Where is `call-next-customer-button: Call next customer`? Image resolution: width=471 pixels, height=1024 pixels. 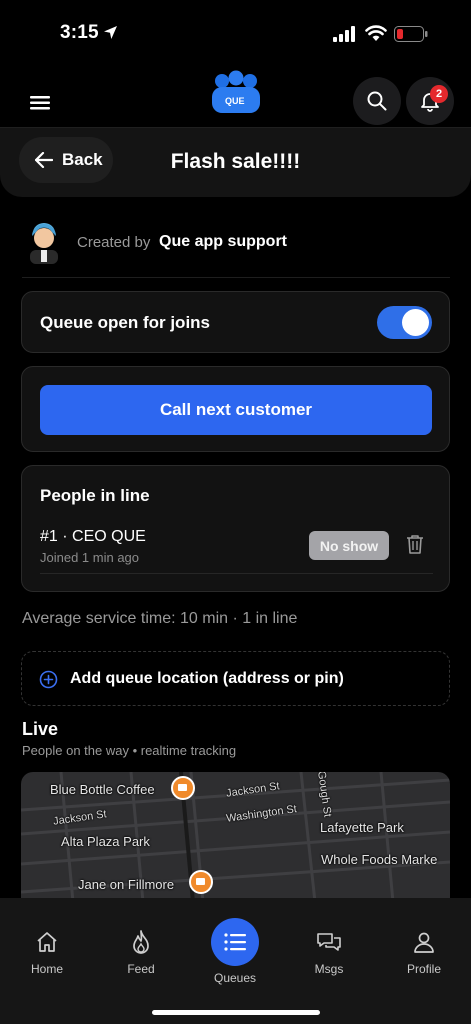
call-next-customer-button: Call next customer is located at coordinates (236, 410).